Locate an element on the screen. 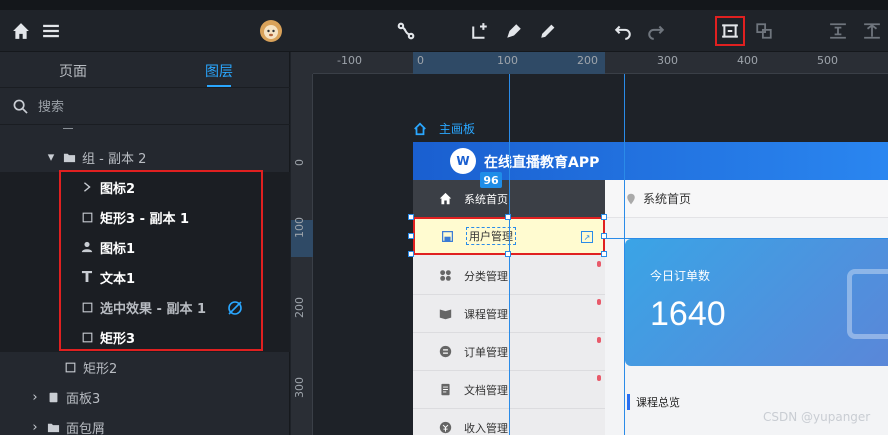 This screenshot has height=435, width=888. connect-icon is located at coordinates (406, 31).